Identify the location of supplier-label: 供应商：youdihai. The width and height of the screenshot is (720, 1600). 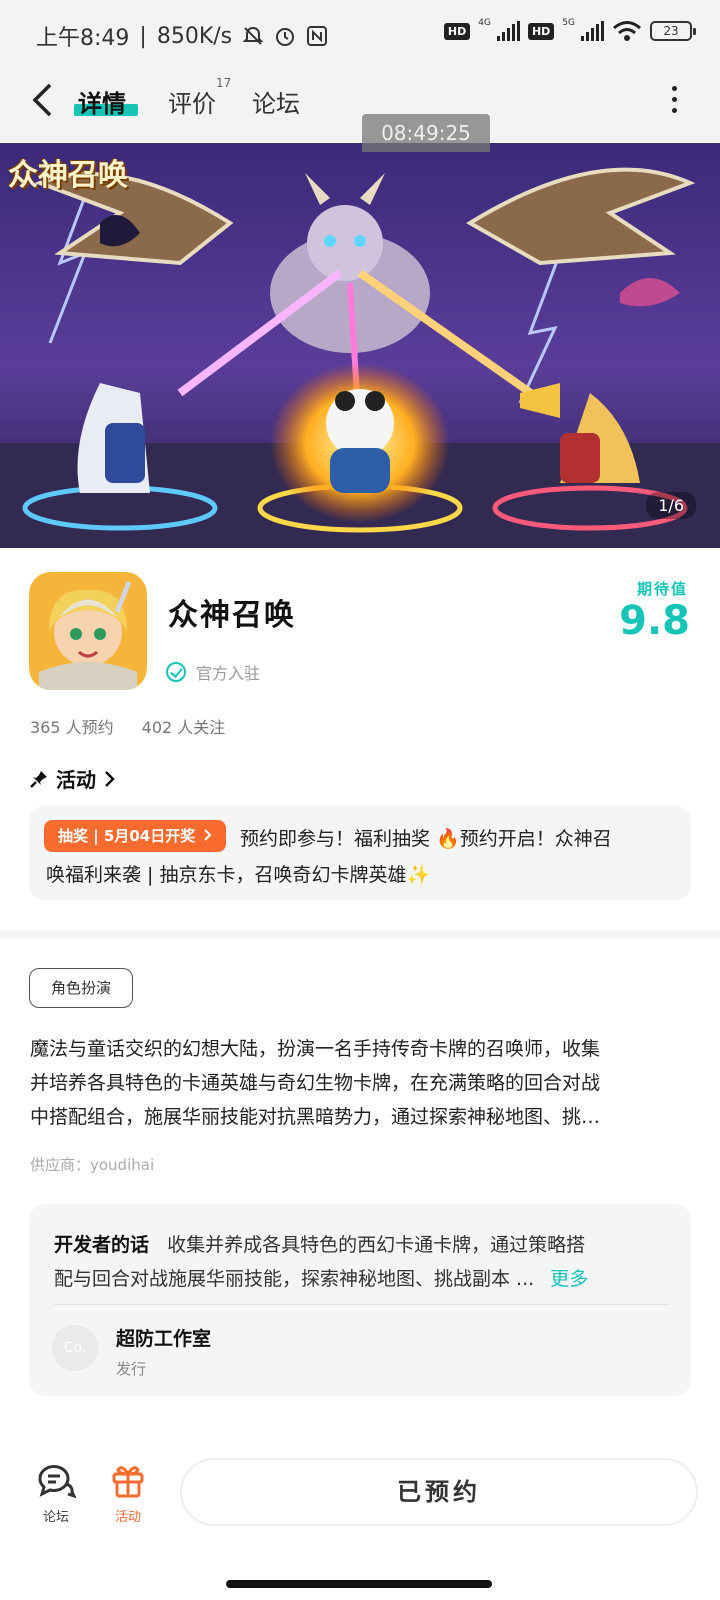
(92, 1165).